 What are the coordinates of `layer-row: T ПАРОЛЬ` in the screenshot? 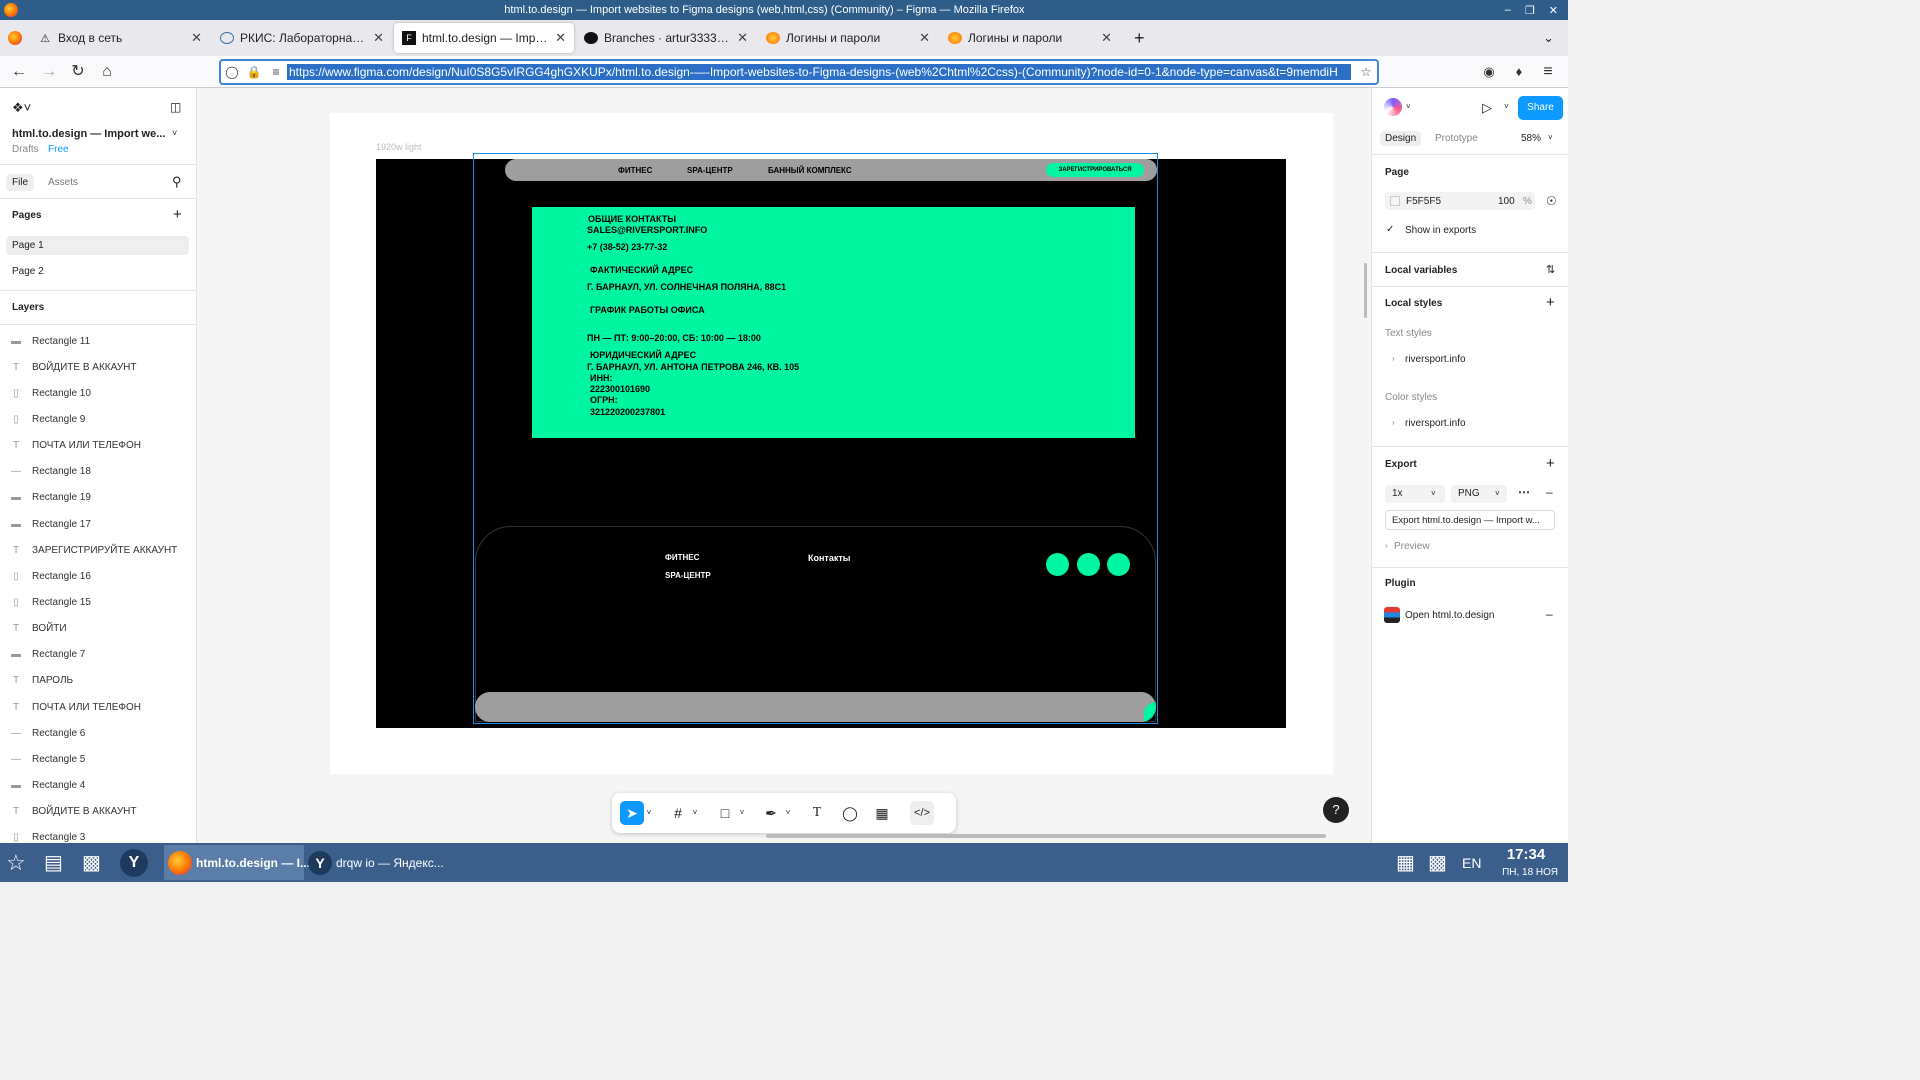 It's located at (98, 681).